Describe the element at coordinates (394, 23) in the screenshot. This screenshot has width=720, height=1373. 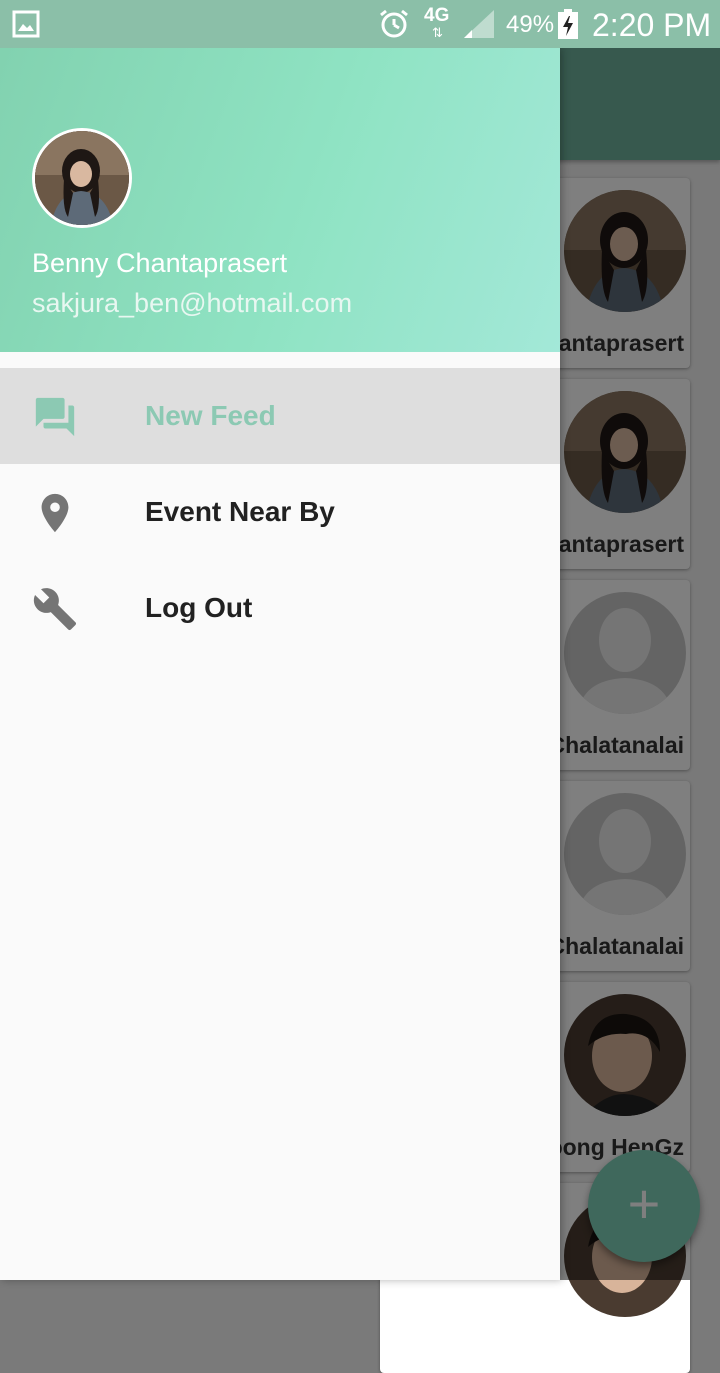
I see `alarm-icon` at that location.